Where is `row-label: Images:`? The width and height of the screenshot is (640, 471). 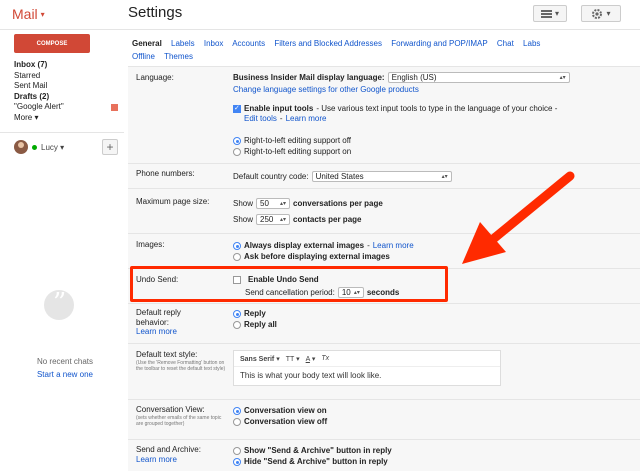 row-label: Images: is located at coordinates (150, 244).